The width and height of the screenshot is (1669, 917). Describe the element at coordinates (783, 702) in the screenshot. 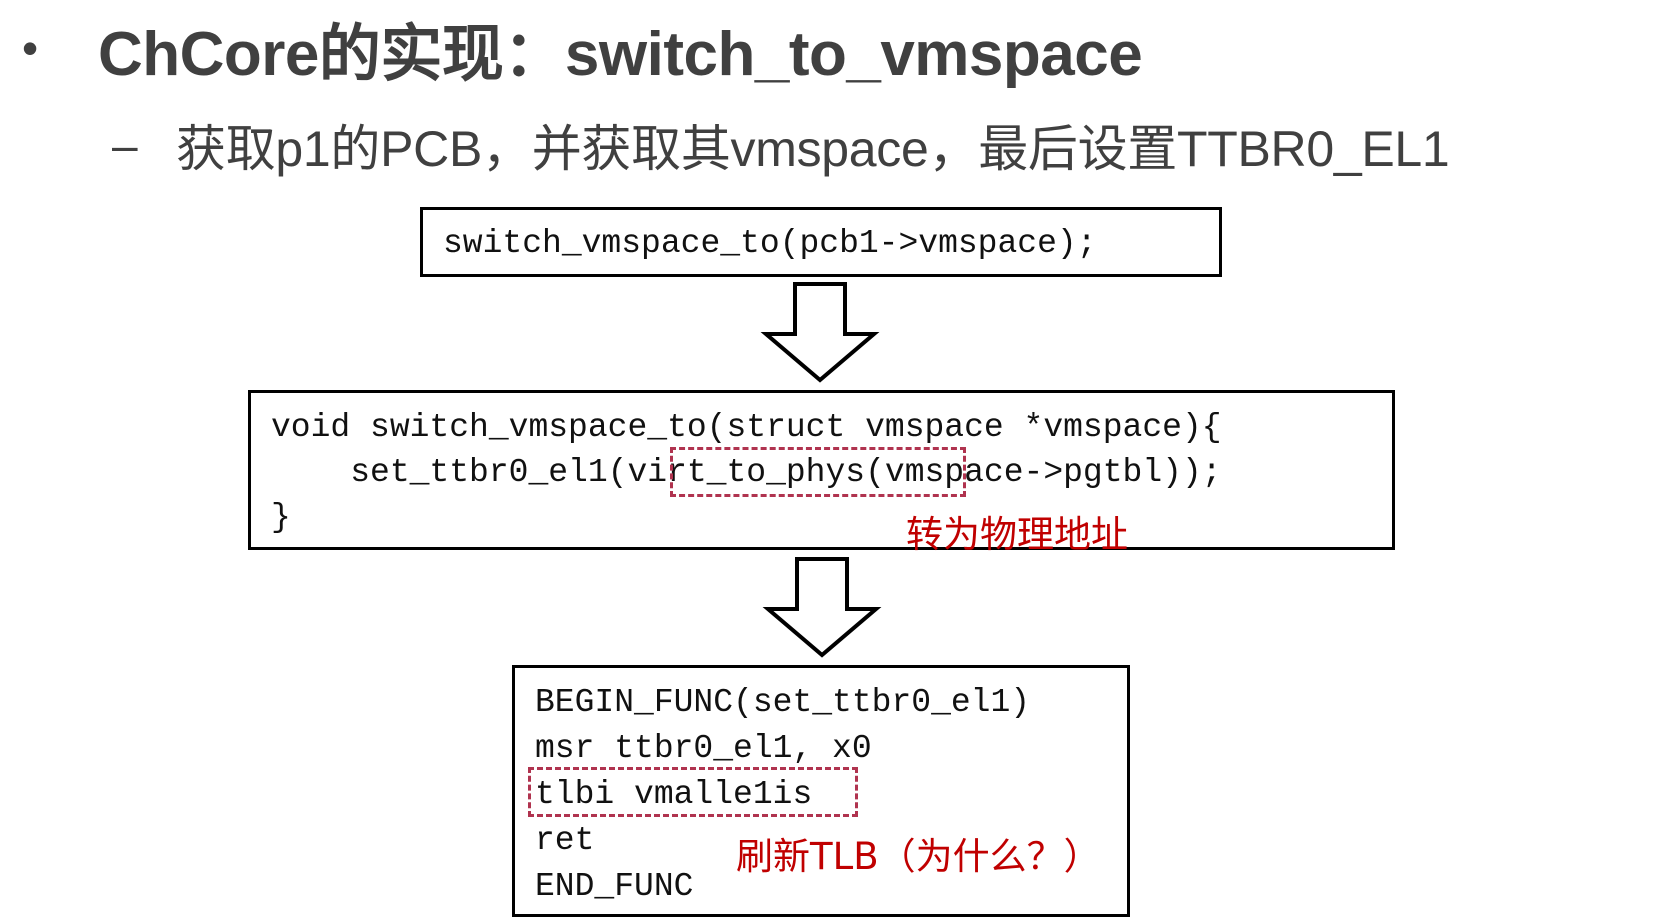

I see `code-line: BEGIN_FUNC(set_ttbr0_el1)` at that location.